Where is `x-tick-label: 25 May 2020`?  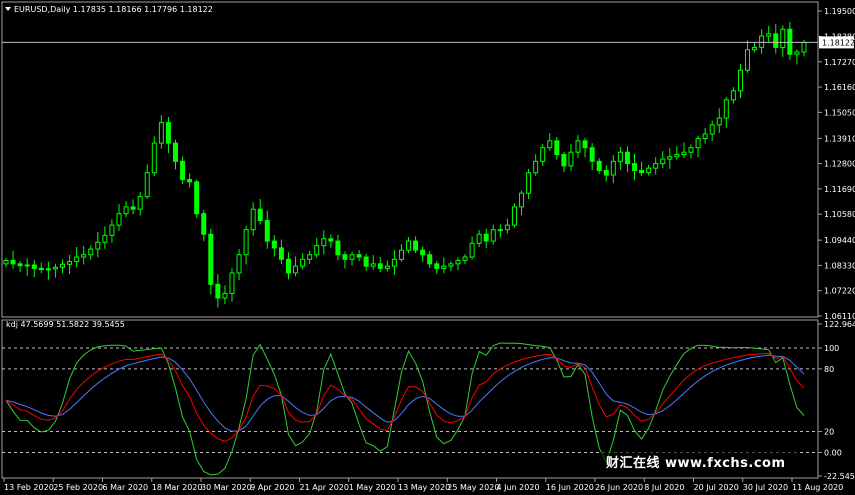
x-tick-label: 25 May 2020 is located at coordinates (473, 487).